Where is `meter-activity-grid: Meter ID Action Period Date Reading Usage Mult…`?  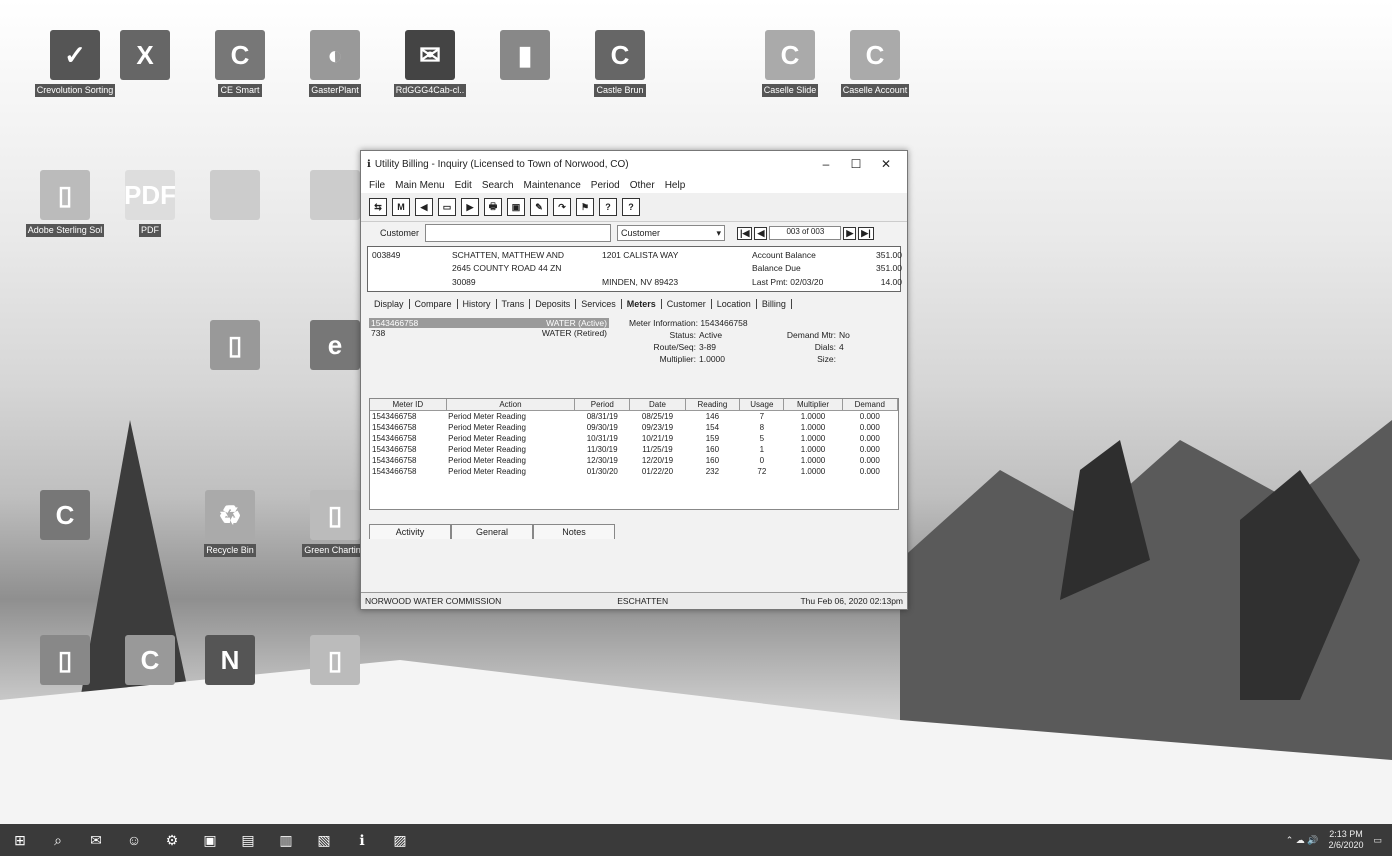
meter-activity-grid: Meter ID Action Period Date Reading Usage Mult… is located at coordinates (634, 454).